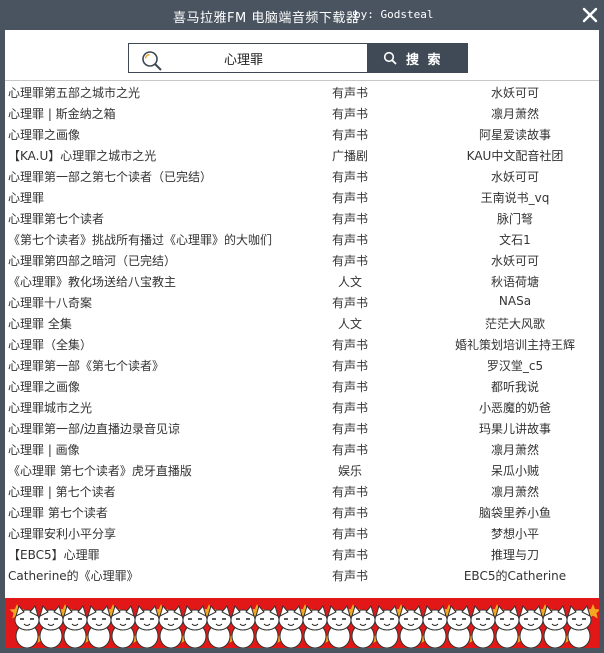  What do you see at coordinates (302, 511) in the screenshot?
I see `result-row: 心理罪 第七个读者 有声书 脑袋里养小鱼` at bounding box center [302, 511].